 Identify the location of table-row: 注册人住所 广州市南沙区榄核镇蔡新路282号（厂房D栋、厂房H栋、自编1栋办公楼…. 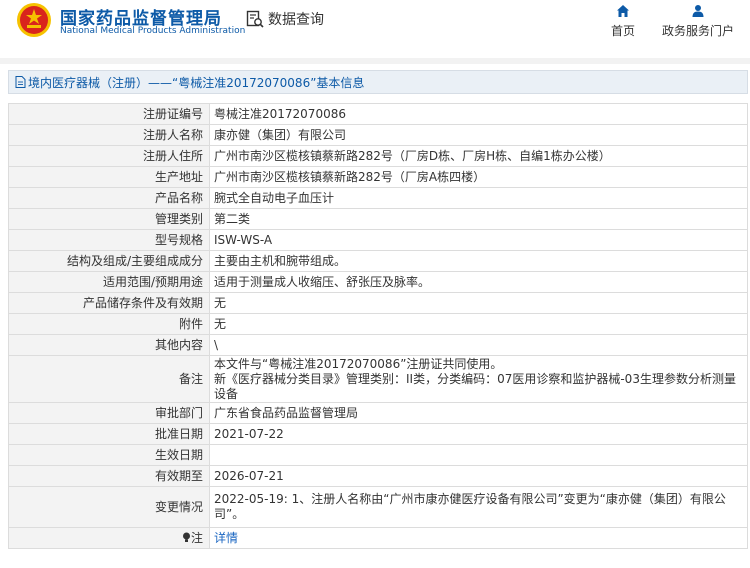
(378, 156).